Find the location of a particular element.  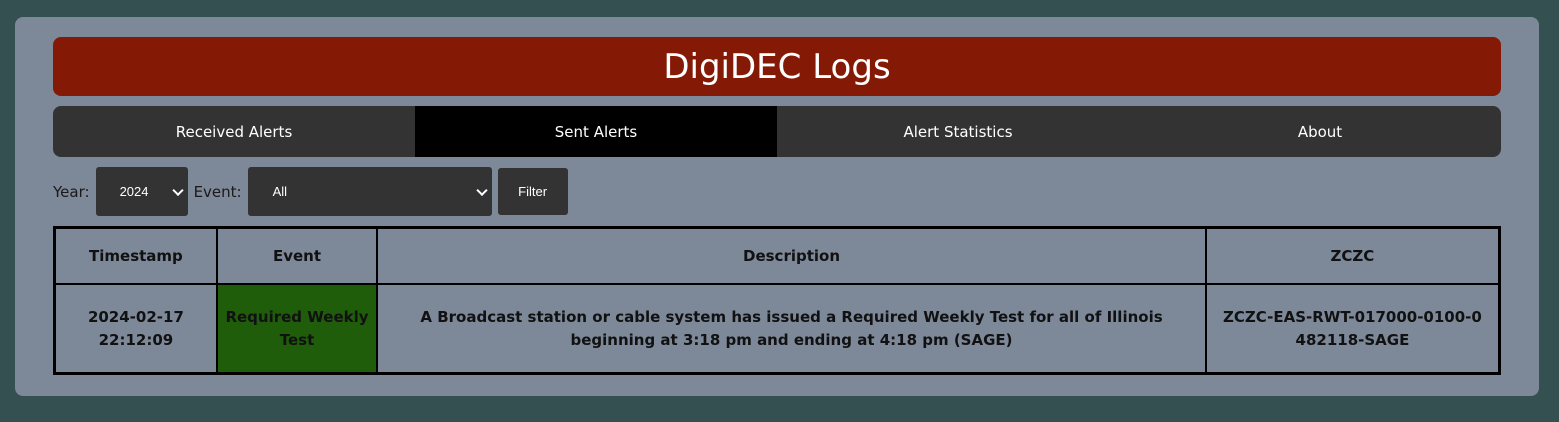

nav-item-about: About is located at coordinates (1320, 131).